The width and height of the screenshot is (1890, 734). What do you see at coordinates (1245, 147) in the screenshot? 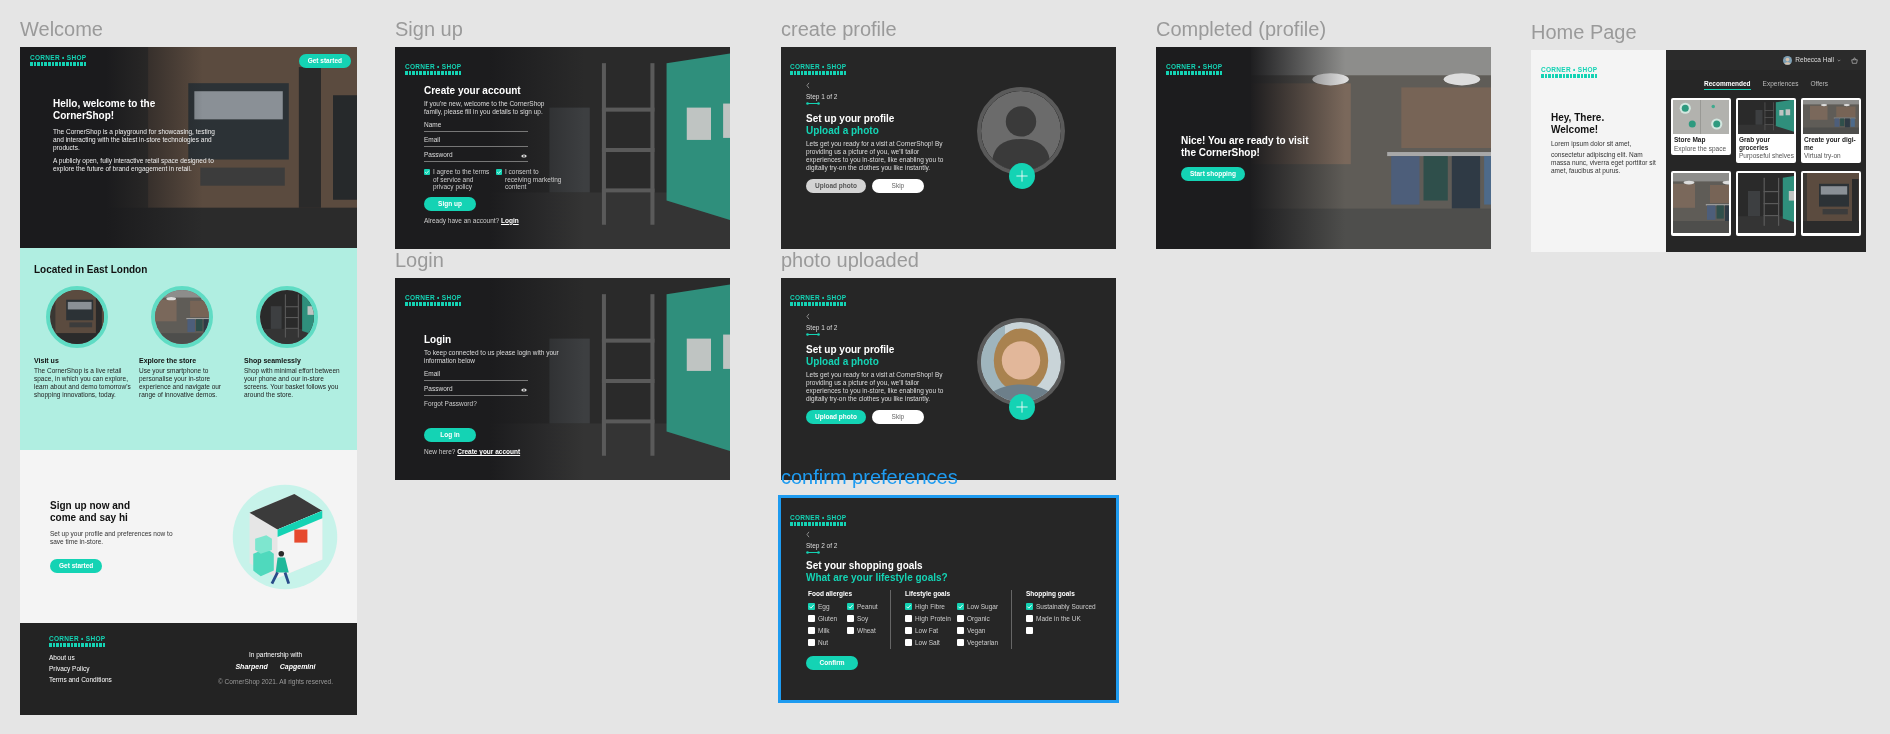
I see `form-title: Nice! You are ready to visit the CornerShop!` at bounding box center [1245, 147].